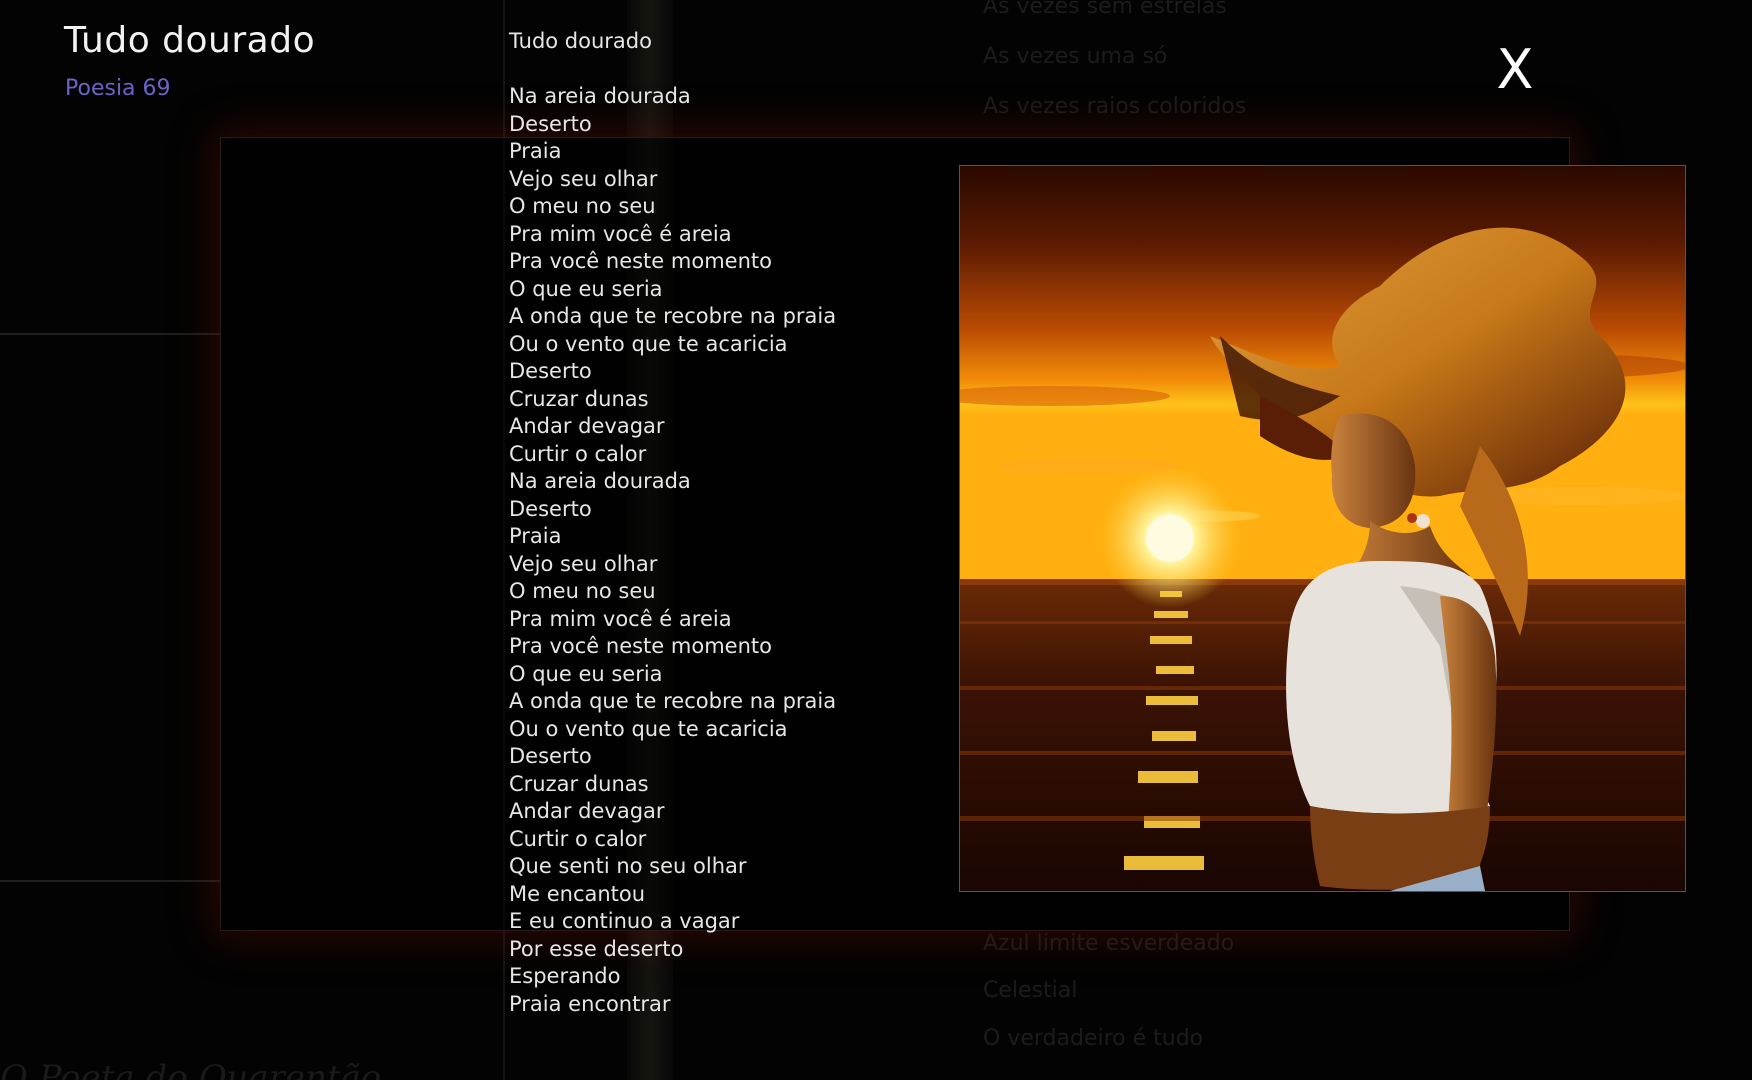 The height and width of the screenshot is (1080, 1752). Describe the element at coordinates (1030, 990) in the screenshot. I see `background-text: Celestial` at that location.